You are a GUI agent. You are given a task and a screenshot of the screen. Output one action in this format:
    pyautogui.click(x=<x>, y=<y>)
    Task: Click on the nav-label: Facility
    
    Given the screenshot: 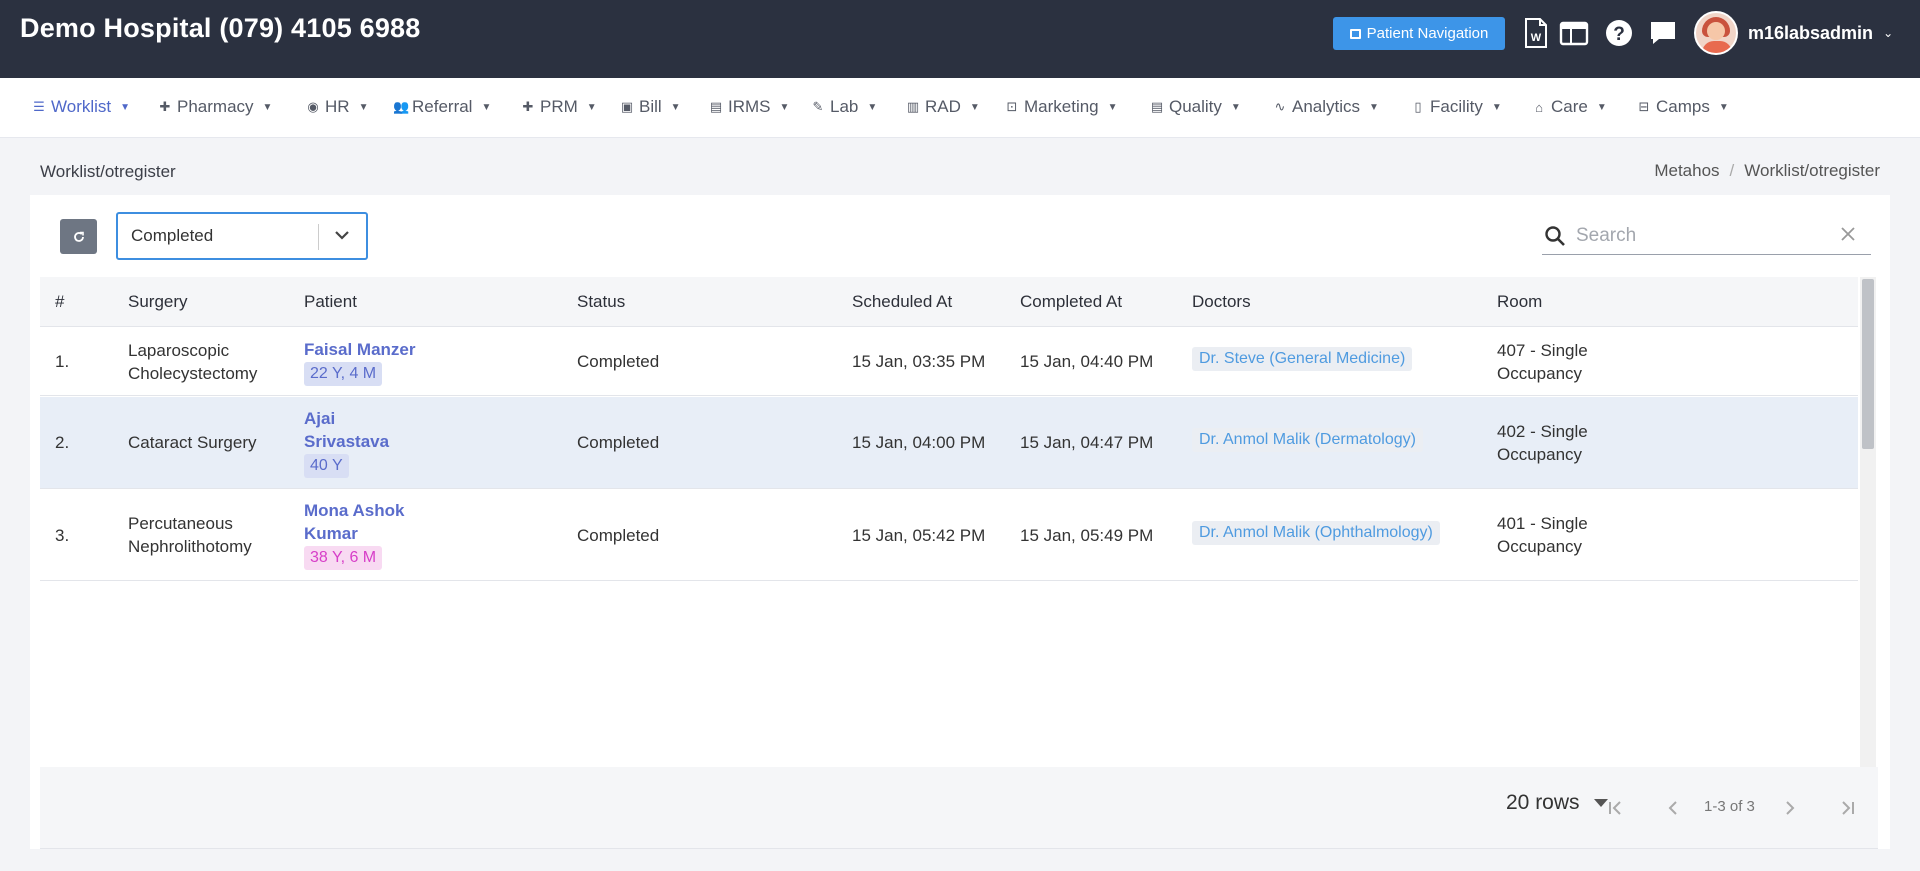 What is the action you would take?
    pyautogui.click(x=1456, y=106)
    